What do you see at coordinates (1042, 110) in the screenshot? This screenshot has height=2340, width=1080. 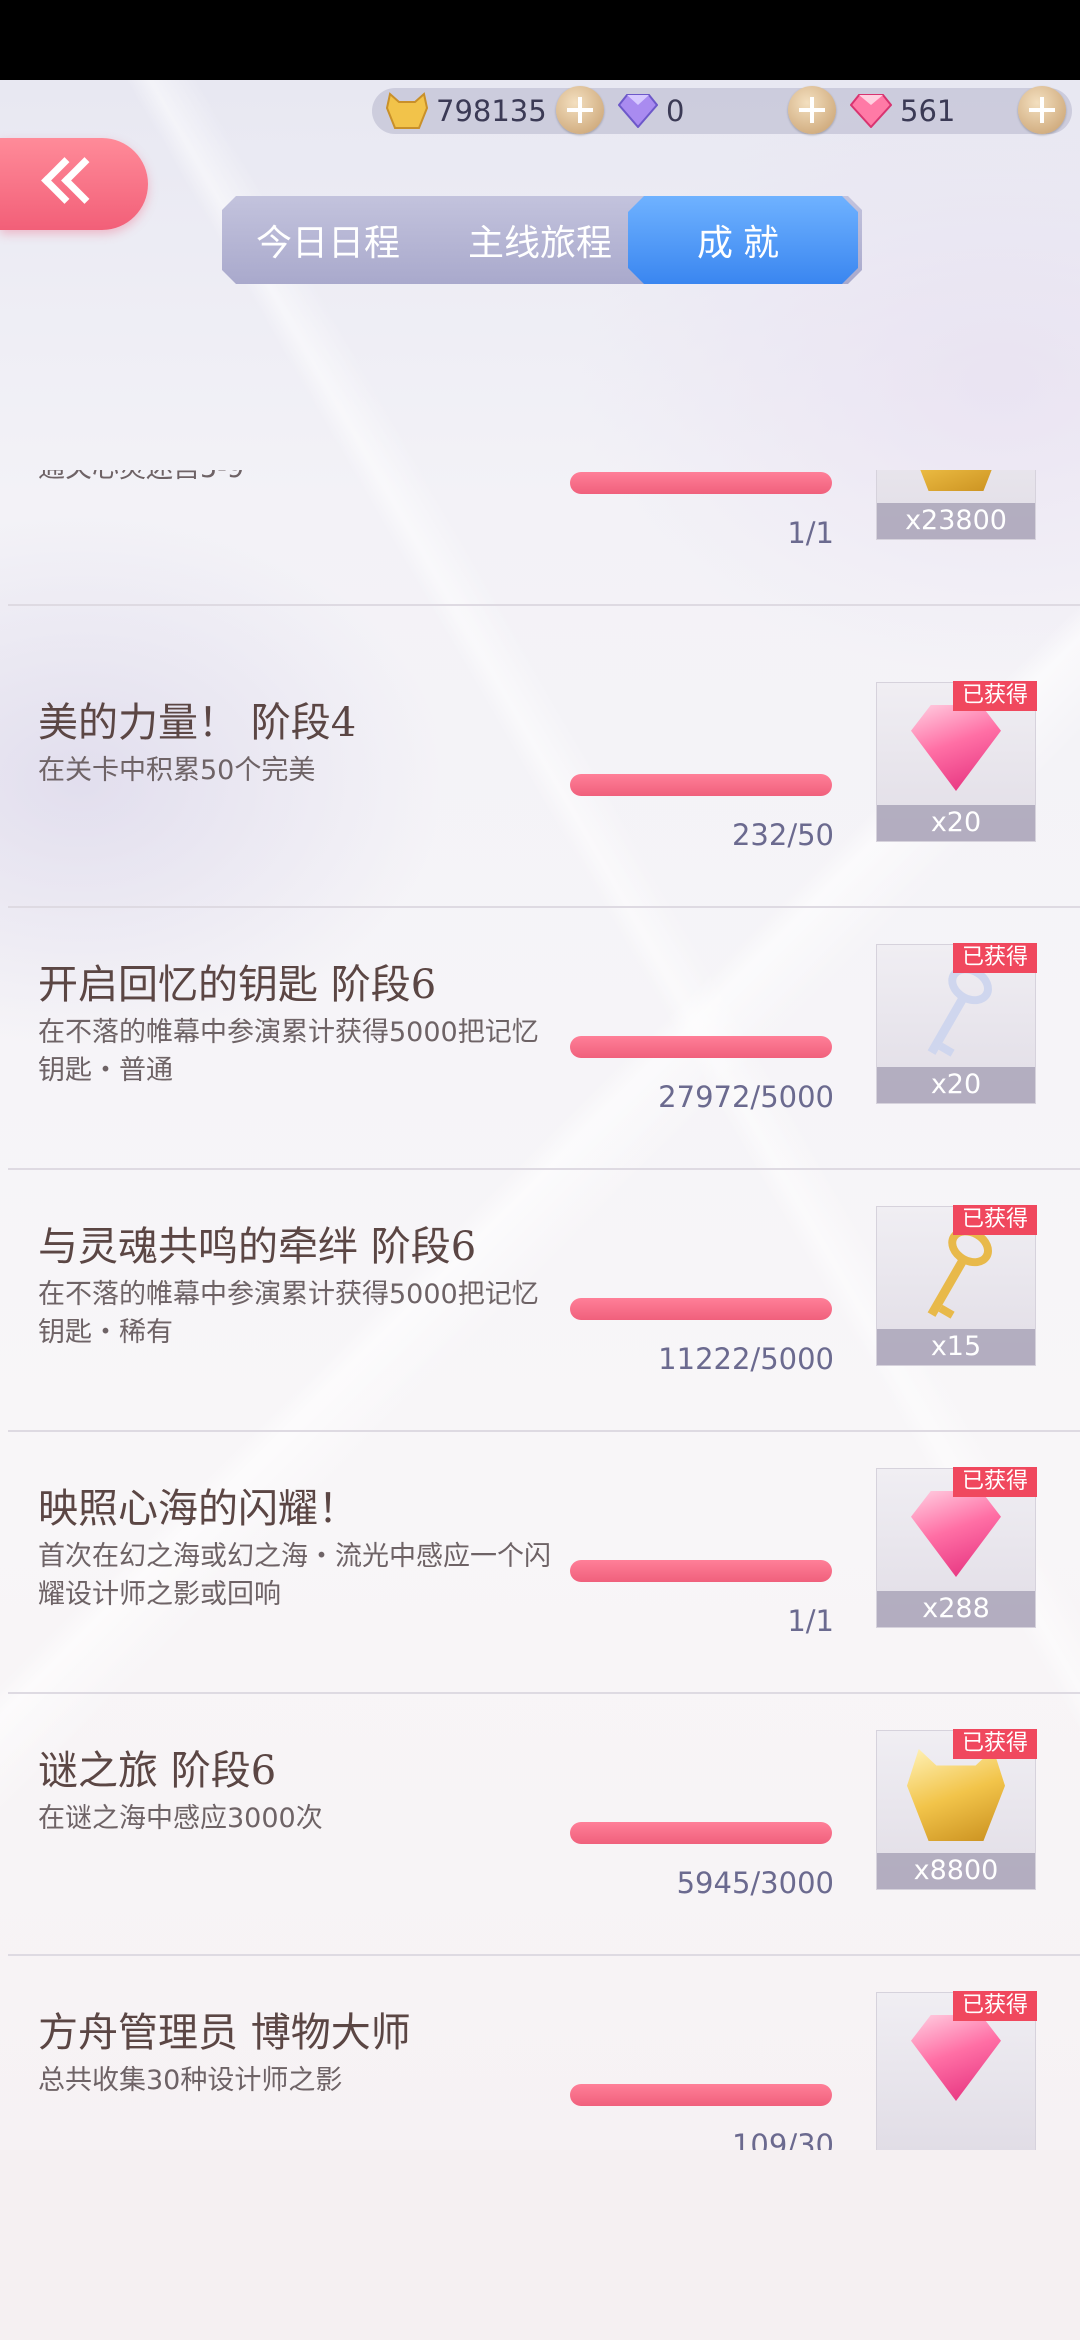 I see `add-pink-diamond-button` at bounding box center [1042, 110].